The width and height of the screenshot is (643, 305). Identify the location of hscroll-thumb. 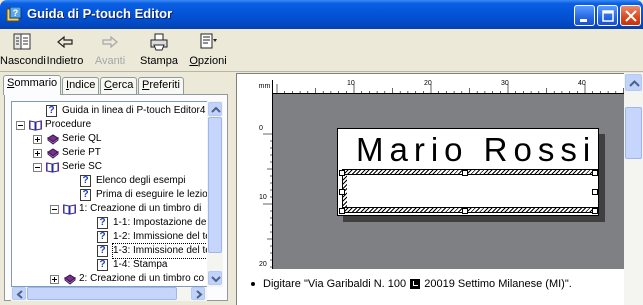
(102, 293).